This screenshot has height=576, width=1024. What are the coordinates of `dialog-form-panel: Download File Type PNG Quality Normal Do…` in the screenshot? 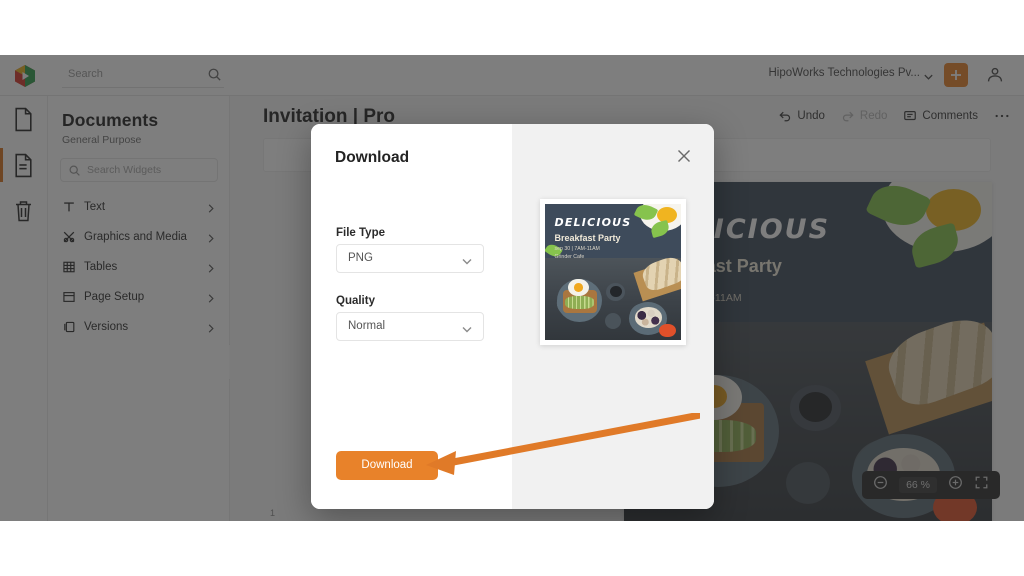 It's located at (411, 316).